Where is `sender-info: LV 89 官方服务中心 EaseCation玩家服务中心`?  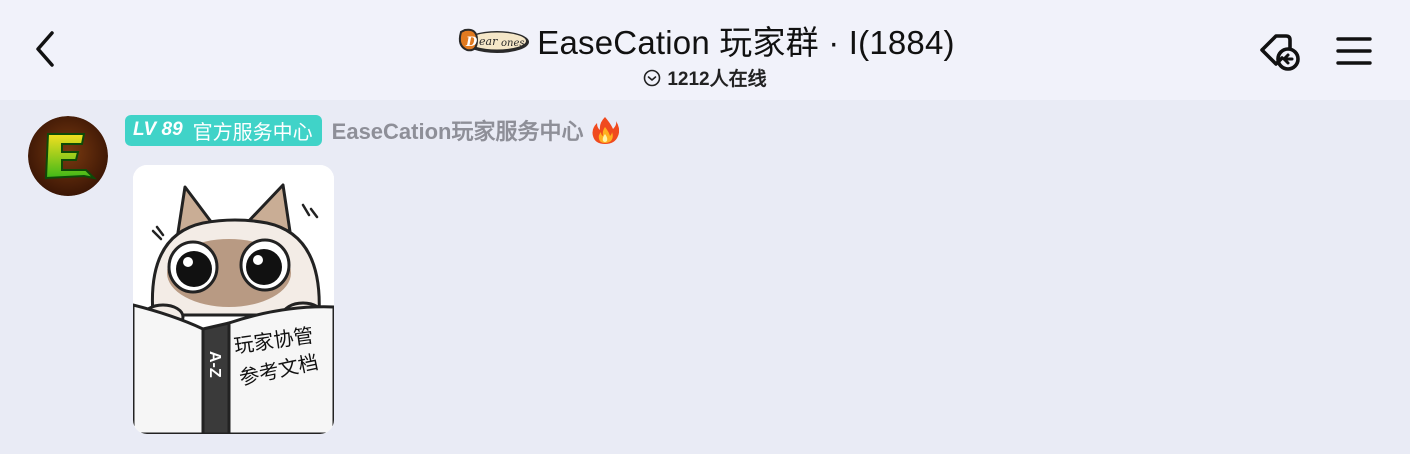 sender-info: LV 89 官方服务中心 EaseCation玩家服务中心 is located at coordinates (372, 130).